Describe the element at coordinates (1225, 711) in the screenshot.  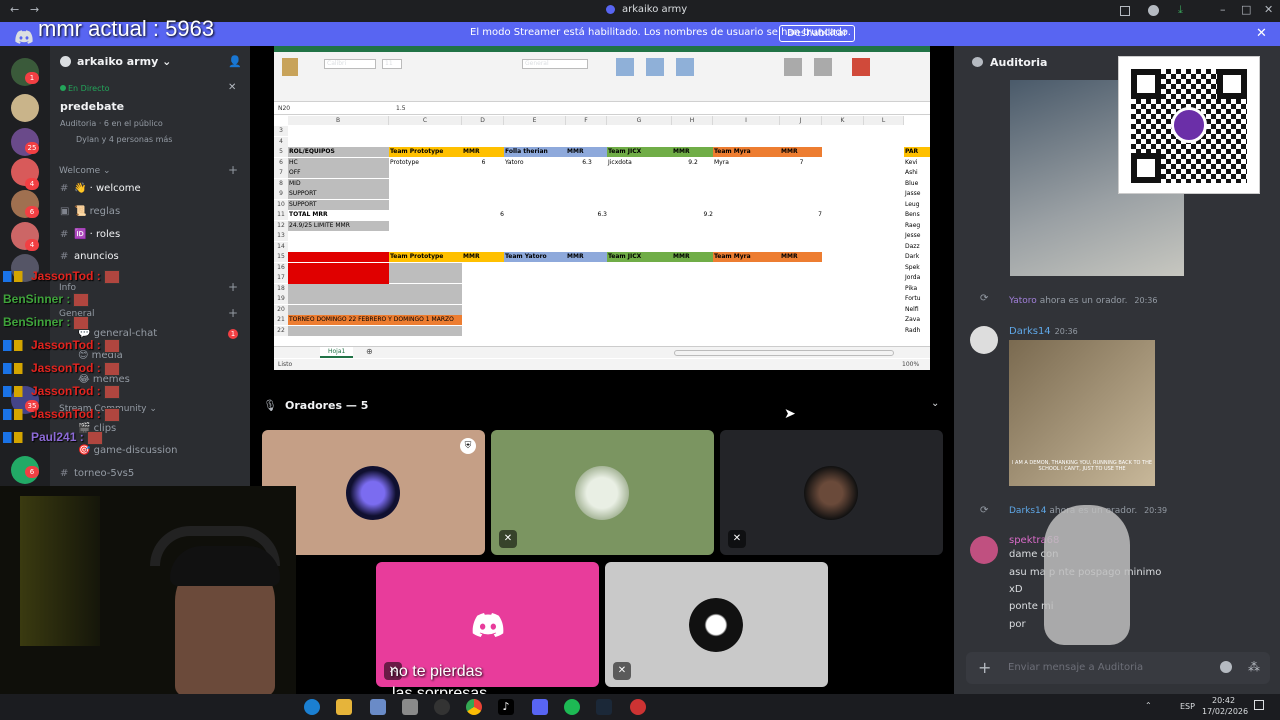
I see `clock-date: 17/02/2026` at that location.